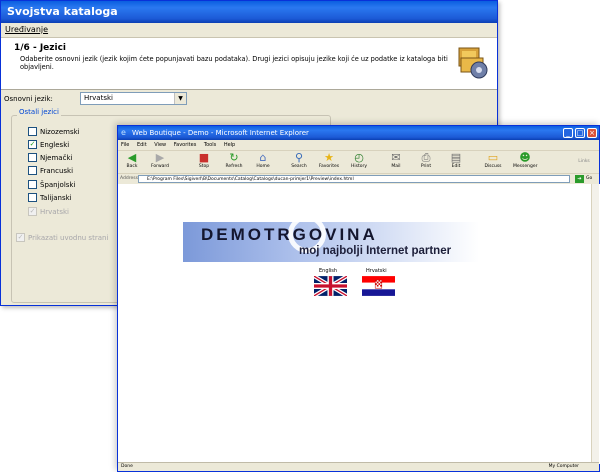 This screenshot has height=472, width=600. I want to click on base-language-label: Osnovni jezik:, so click(28, 99).